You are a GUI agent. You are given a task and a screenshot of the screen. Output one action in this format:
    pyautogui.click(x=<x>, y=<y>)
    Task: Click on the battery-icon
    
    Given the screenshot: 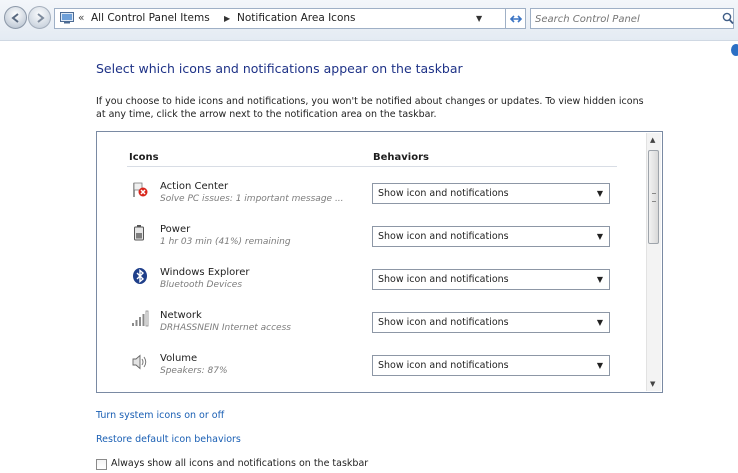 What is the action you would take?
    pyautogui.click(x=139, y=233)
    